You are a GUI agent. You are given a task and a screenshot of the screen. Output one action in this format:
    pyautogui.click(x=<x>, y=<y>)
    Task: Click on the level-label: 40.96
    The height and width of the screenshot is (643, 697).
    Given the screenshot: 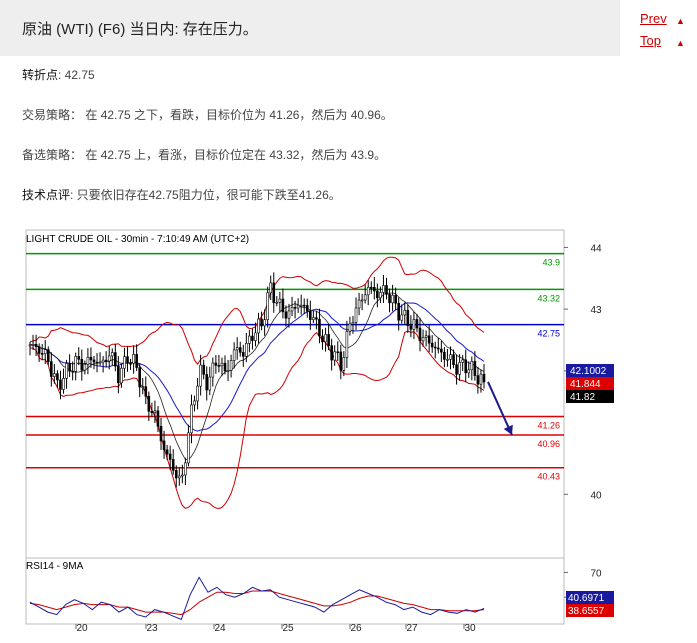 What is the action you would take?
    pyautogui.click(x=548, y=444)
    